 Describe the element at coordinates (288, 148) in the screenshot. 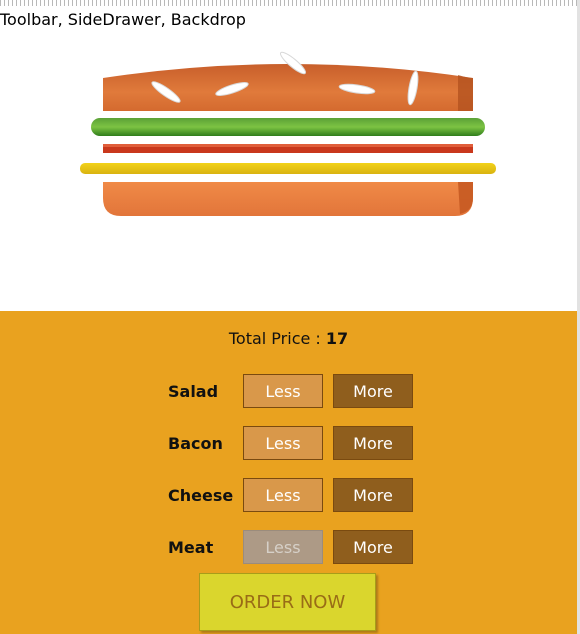

I see `bacon-layer` at that location.